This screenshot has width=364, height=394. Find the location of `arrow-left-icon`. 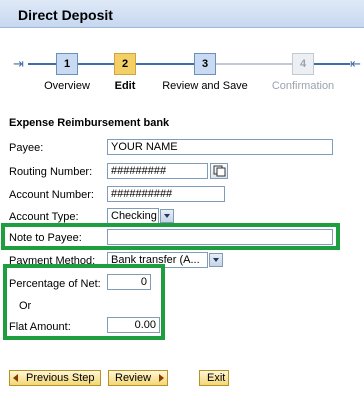

arrow-left-icon is located at coordinates (15, 378).